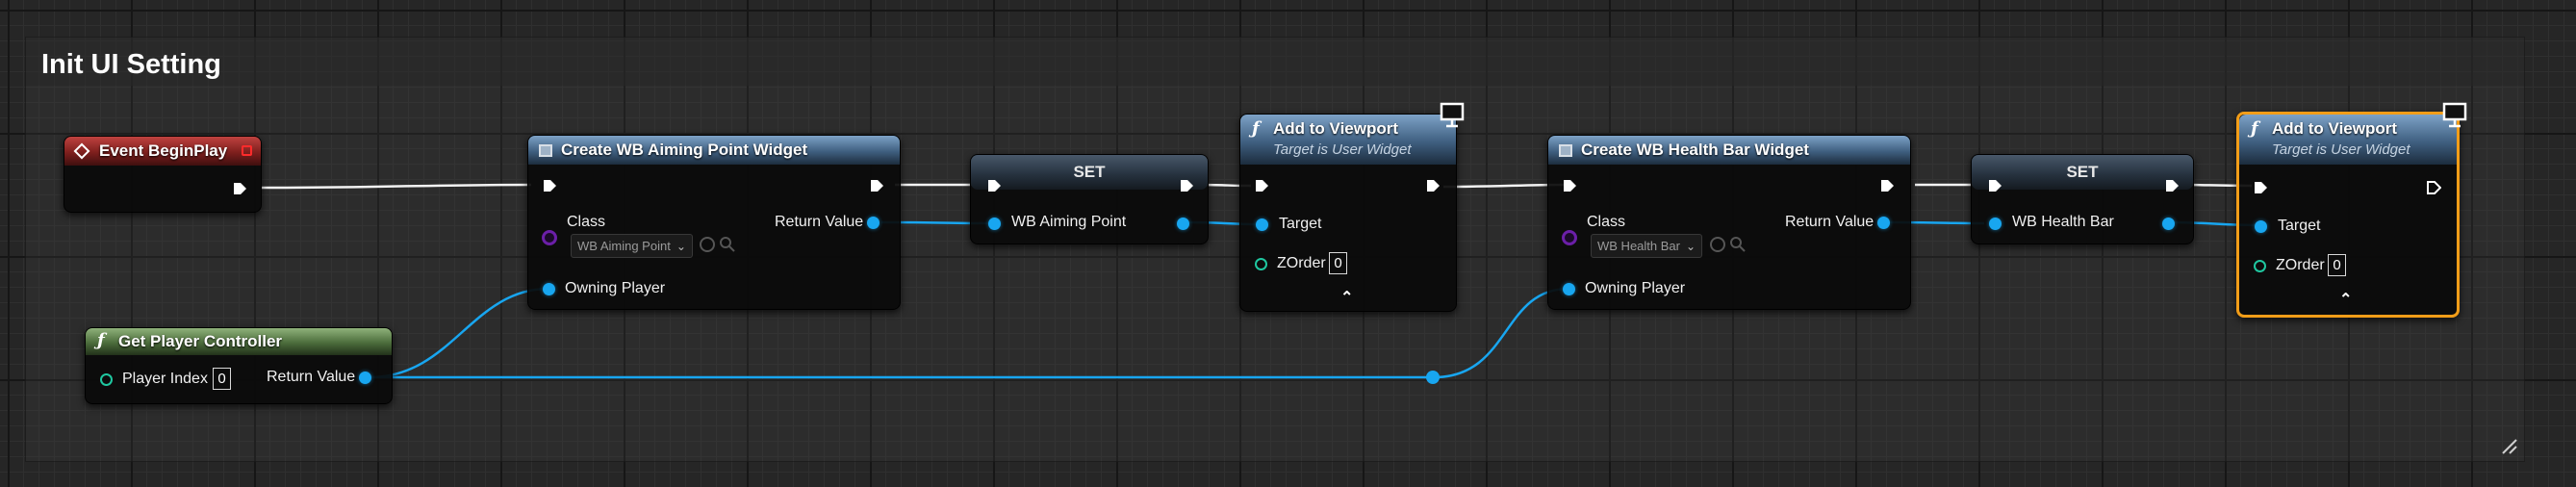  Describe the element at coordinates (2082, 199) in the screenshot. I see `set-health-variable-node: SET WB Health Bar` at that location.